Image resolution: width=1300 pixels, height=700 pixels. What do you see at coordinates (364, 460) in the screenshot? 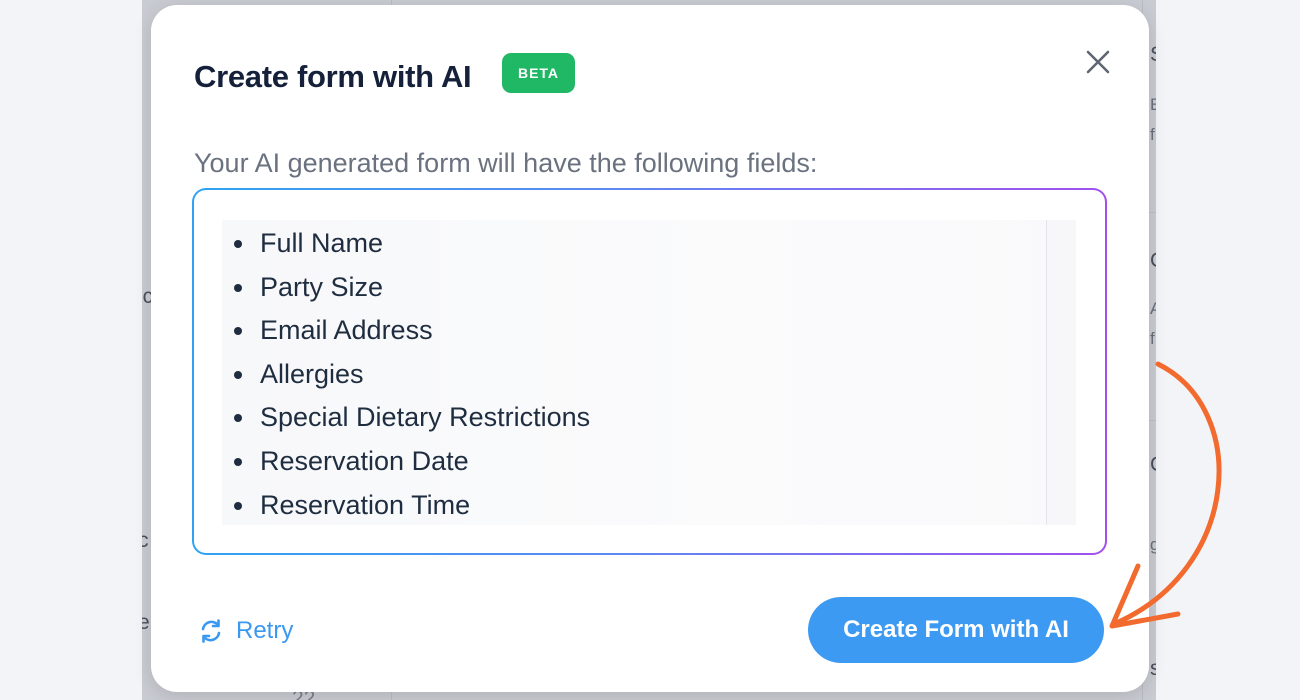
I see `field-name: Reservation Date` at bounding box center [364, 460].